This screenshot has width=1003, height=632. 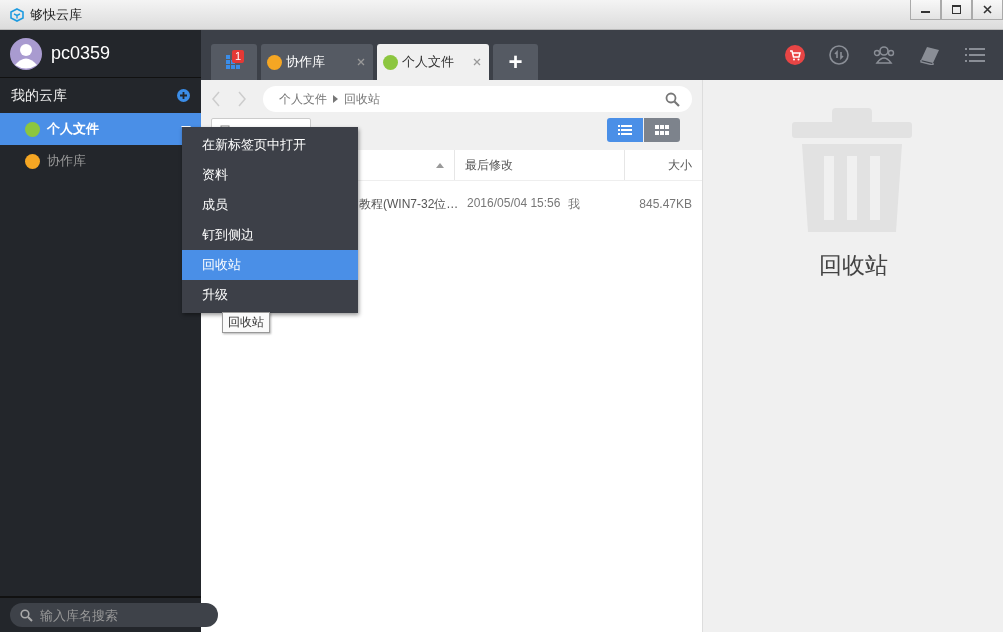 I want to click on close-icon, so click(x=987, y=9).